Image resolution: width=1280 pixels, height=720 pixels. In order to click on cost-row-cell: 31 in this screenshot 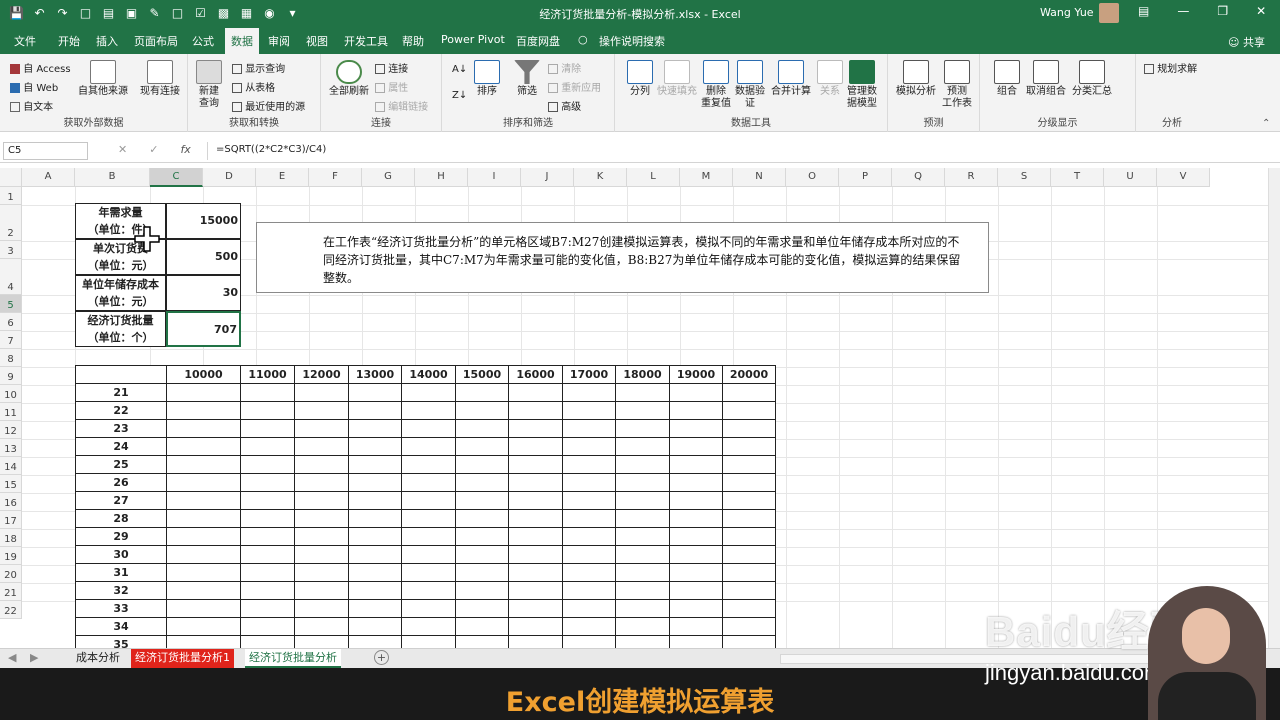, I will do `click(121, 572)`.